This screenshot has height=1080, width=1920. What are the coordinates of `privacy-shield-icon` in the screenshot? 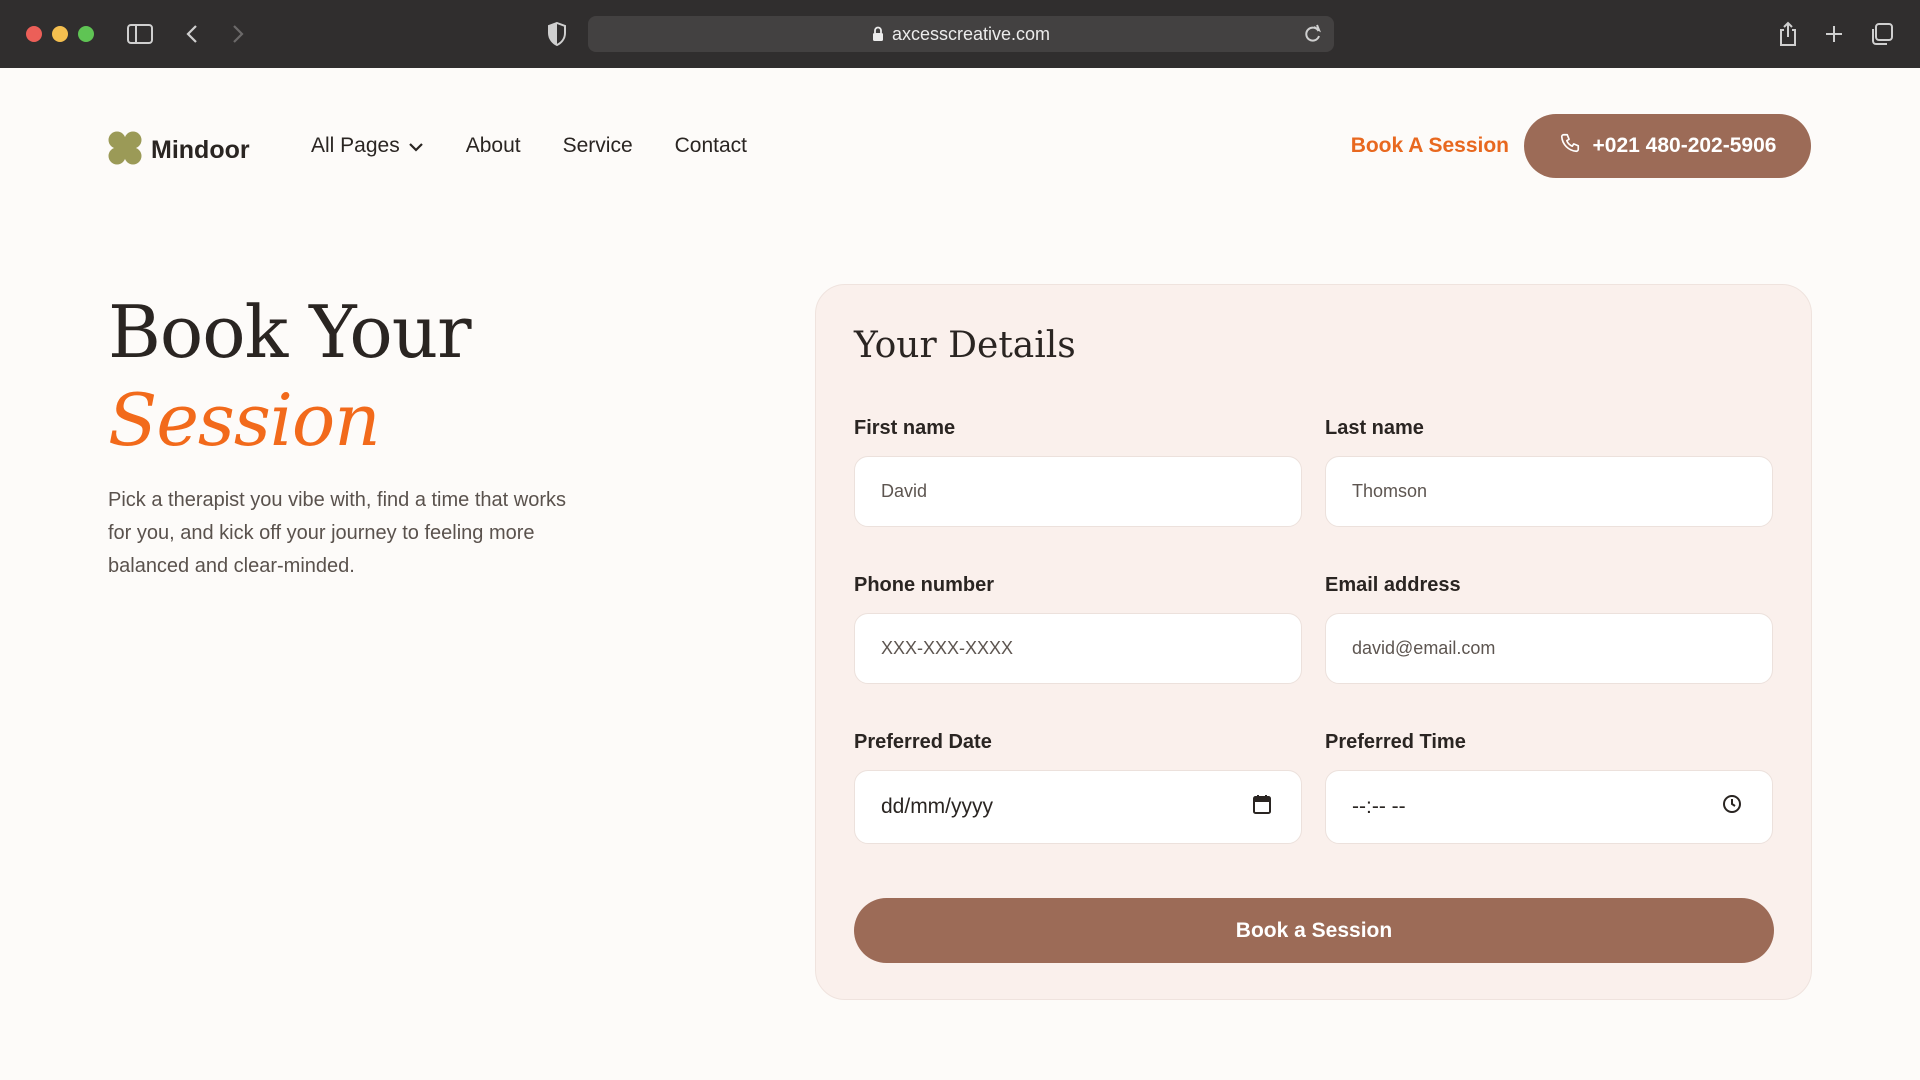 It's located at (557, 34).